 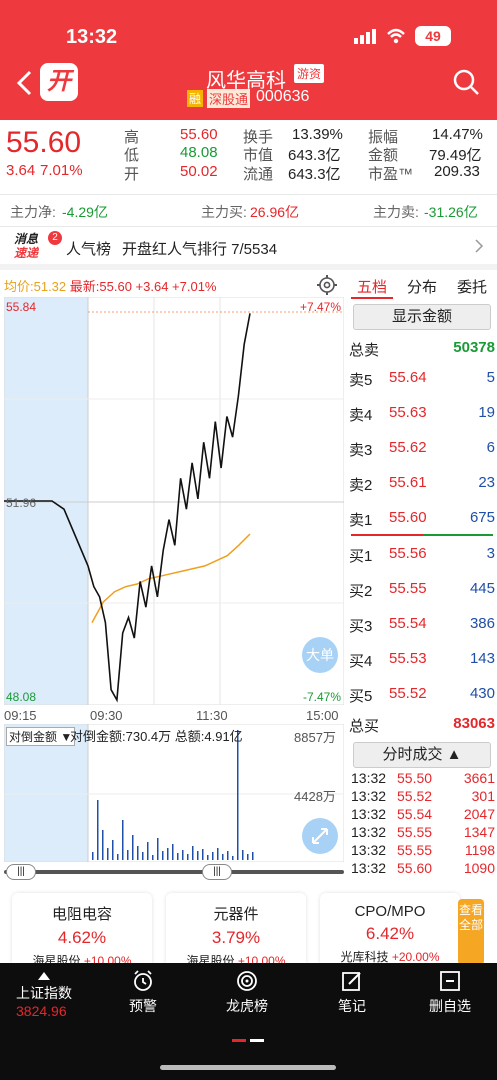 I want to click on tab-wudang: 五档, so click(x=372, y=286).